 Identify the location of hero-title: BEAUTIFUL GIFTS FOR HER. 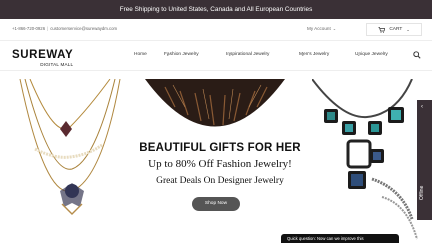
(220, 148).